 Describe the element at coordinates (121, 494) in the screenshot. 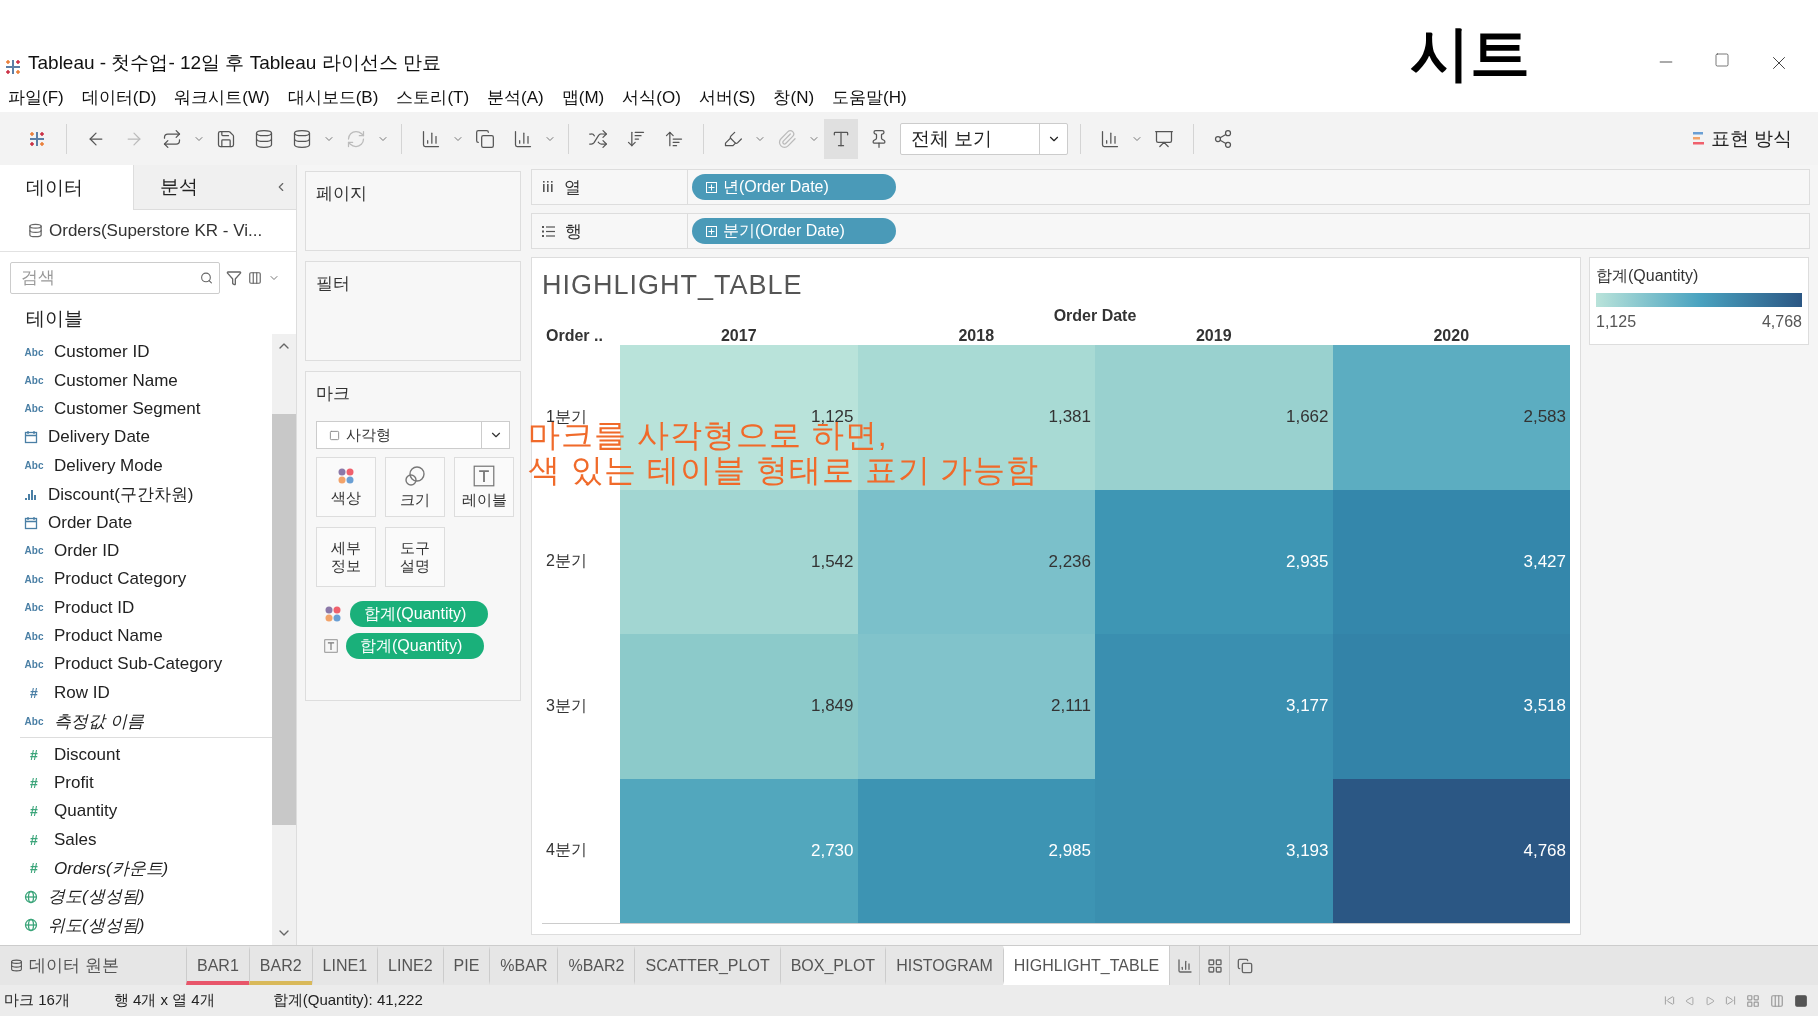

I see `field-item: Discount(구간차원)` at that location.